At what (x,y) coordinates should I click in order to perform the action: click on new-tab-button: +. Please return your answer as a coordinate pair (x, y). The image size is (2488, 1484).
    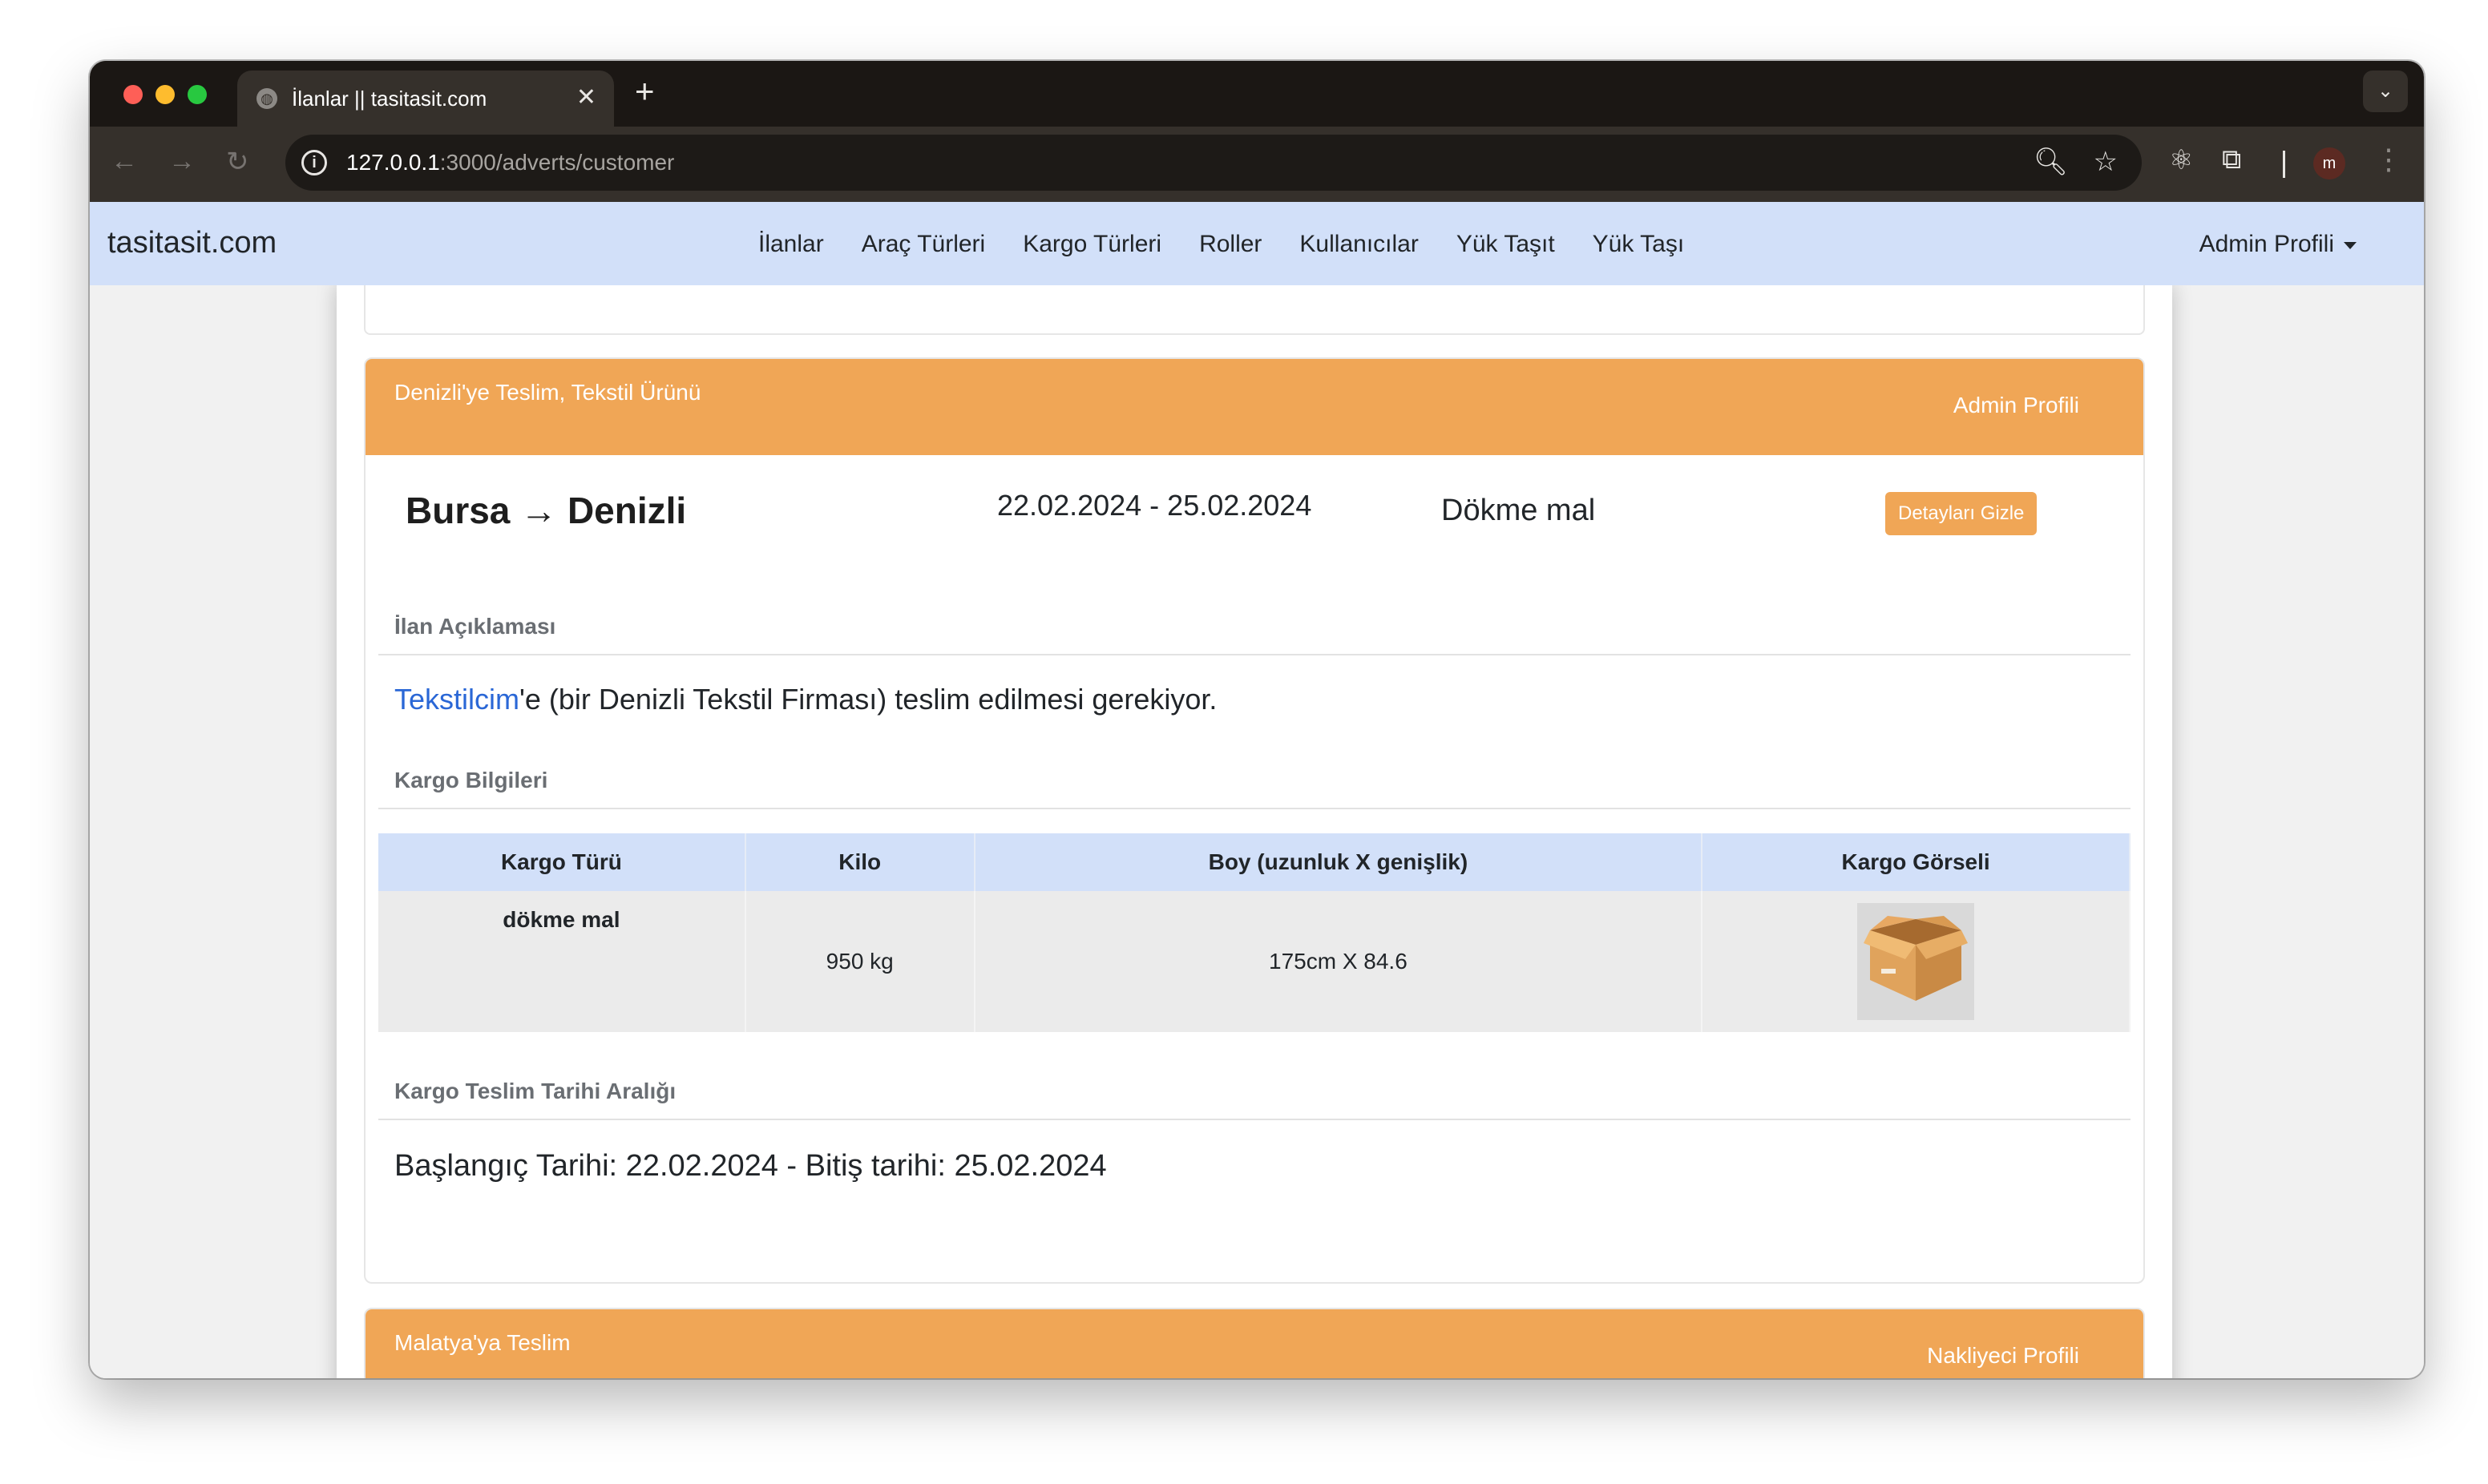
    Looking at the image, I should click on (645, 92).